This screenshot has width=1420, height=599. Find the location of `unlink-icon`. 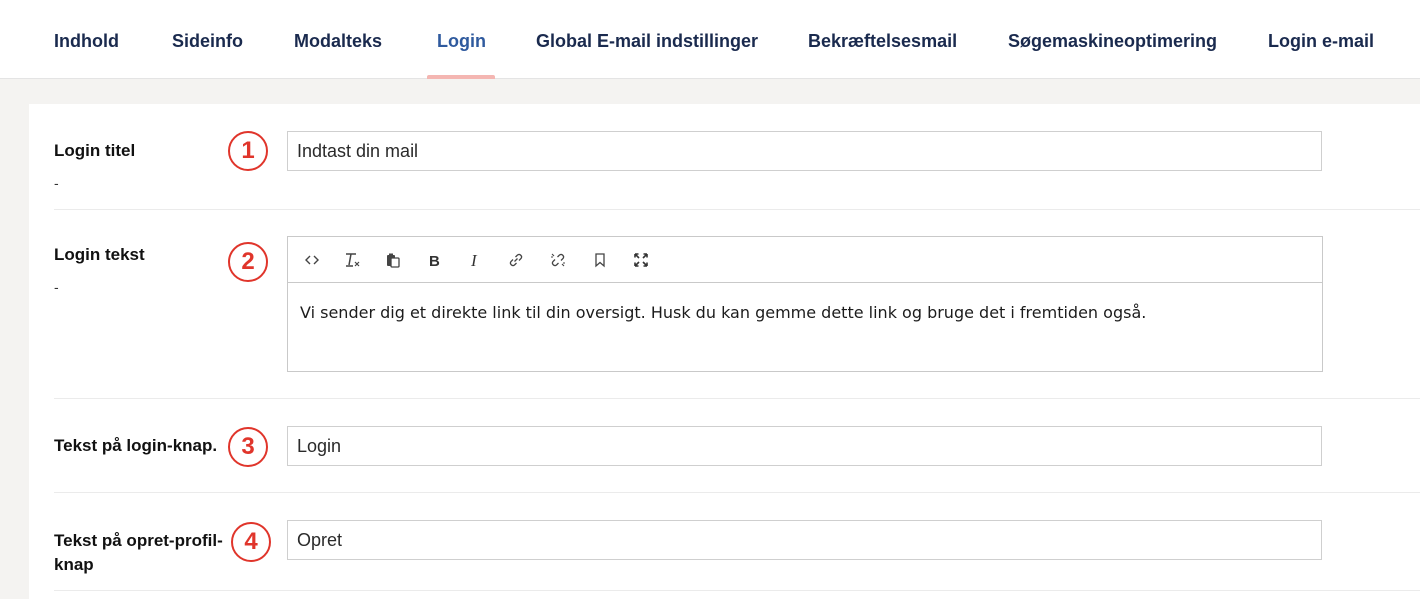

unlink-icon is located at coordinates (558, 260).